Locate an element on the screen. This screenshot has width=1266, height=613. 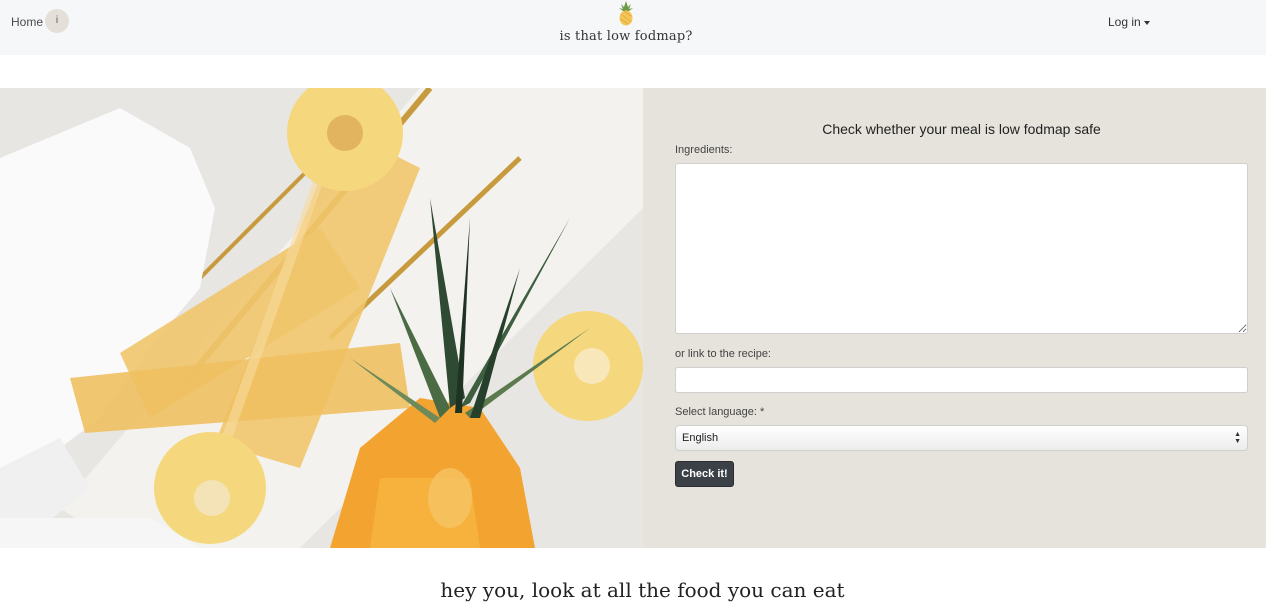
check-it-button: Check it! is located at coordinates (704, 474).